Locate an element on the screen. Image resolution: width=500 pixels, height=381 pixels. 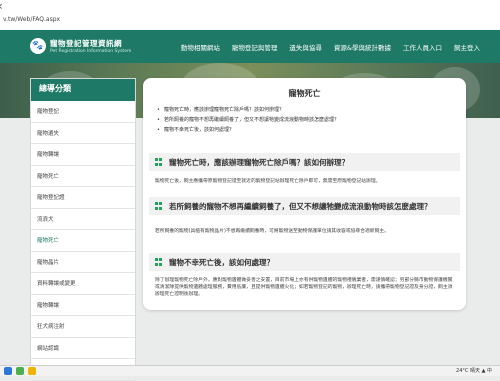
site-subtitle: Pet Registration Information System is located at coordinates (91, 51).